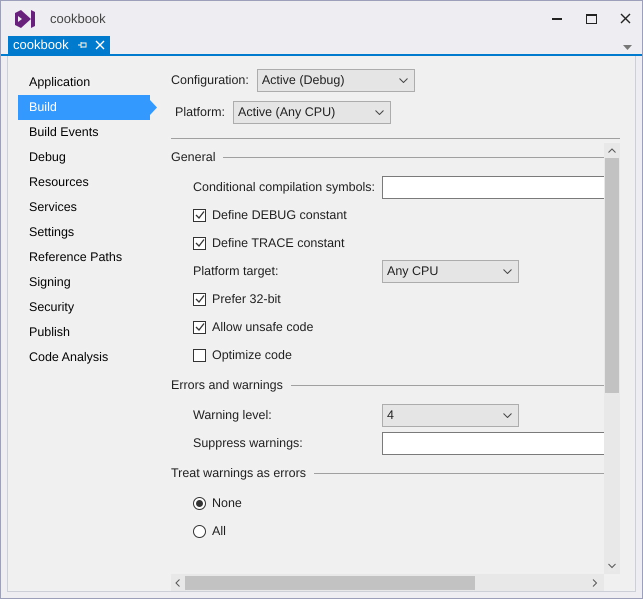  What do you see at coordinates (84, 82) in the screenshot?
I see `sidebar-item: Application` at bounding box center [84, 82].